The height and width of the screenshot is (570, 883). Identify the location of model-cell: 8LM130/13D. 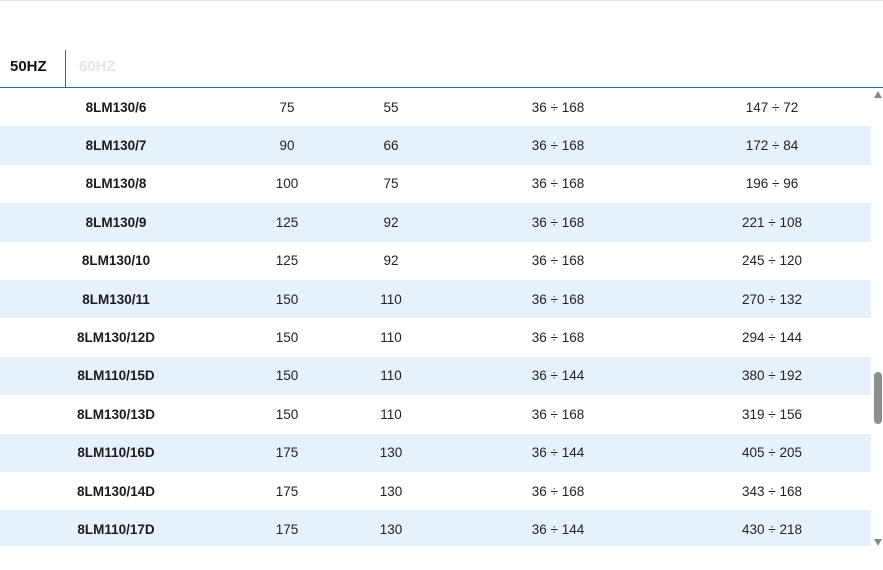
(116, 414).